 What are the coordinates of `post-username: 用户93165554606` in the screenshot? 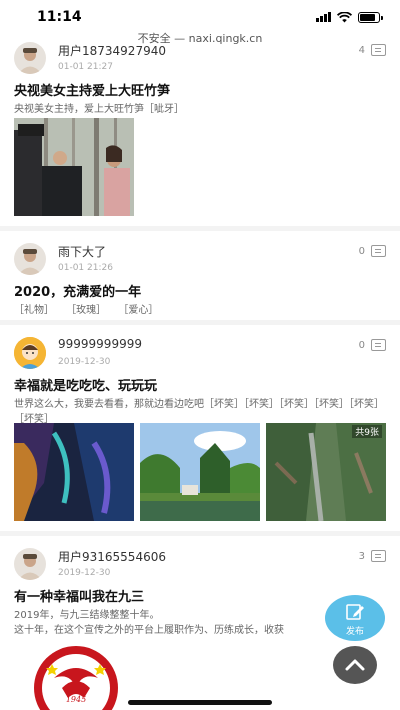 It's located at (112, 556).